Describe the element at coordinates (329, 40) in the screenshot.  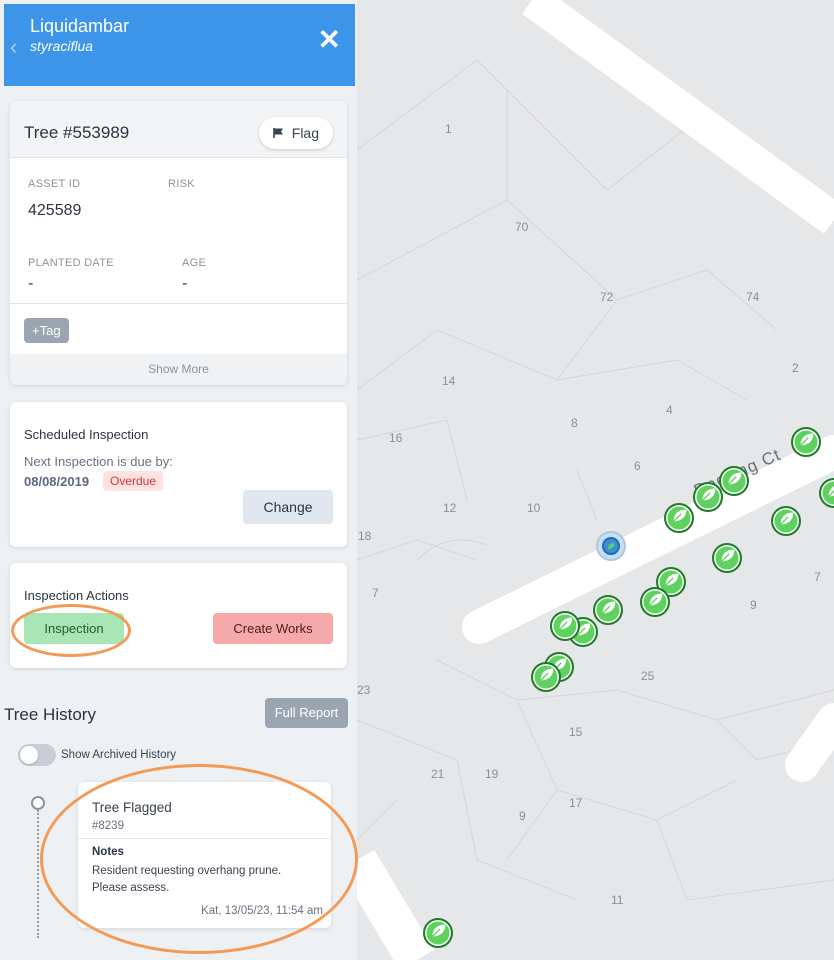
I see `close-icon: ✕` at that location.